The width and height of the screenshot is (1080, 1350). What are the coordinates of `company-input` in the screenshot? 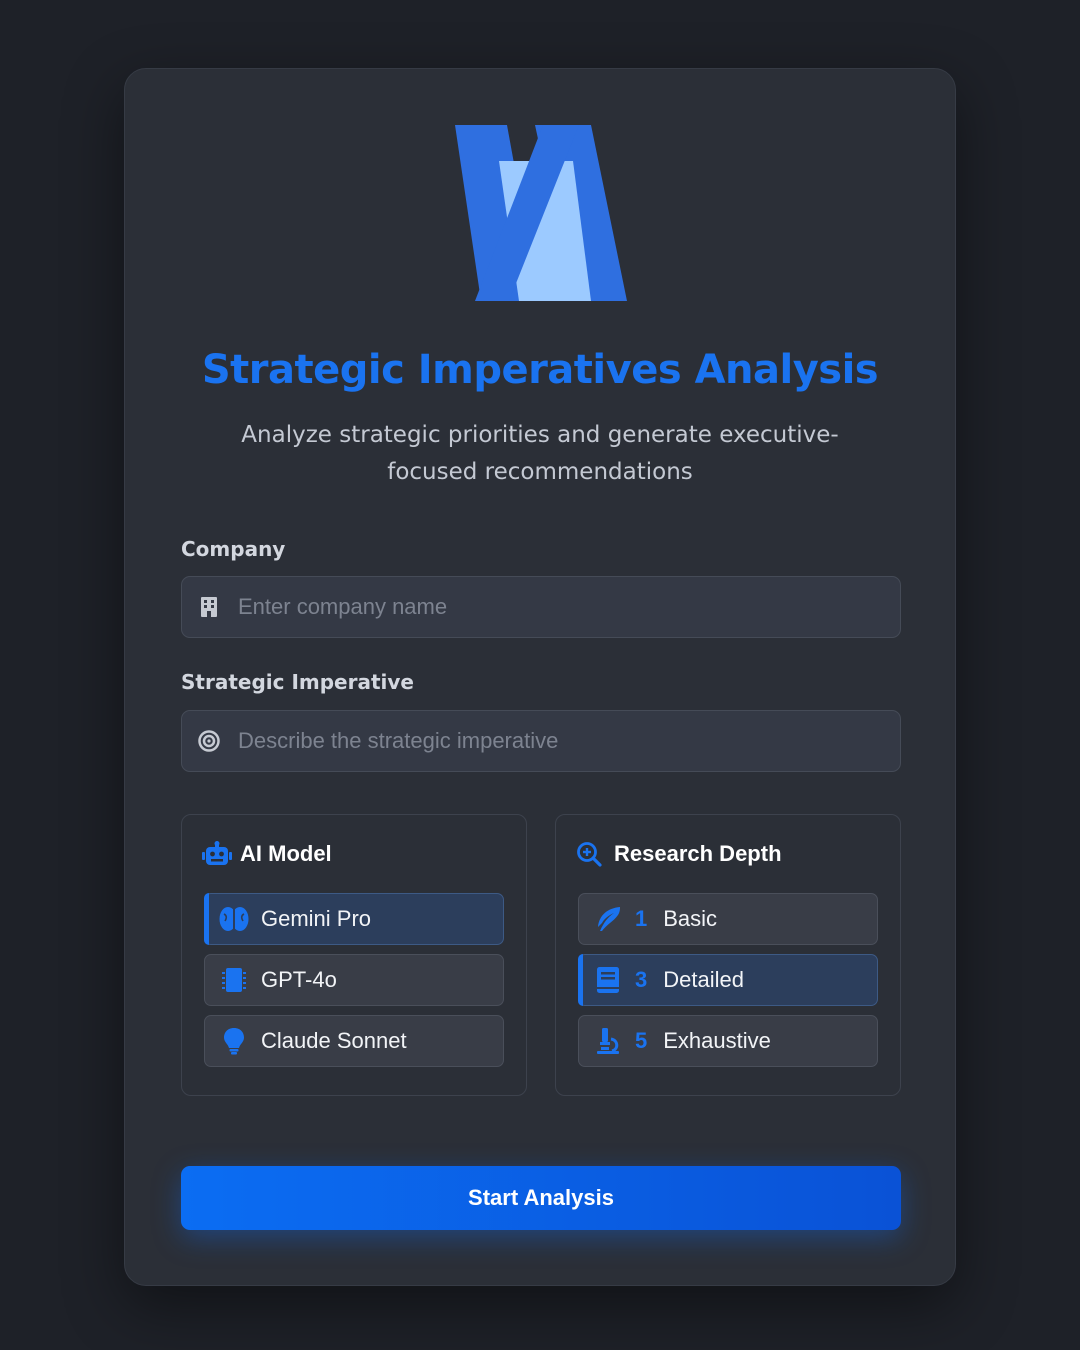 It's located at (563, 607).